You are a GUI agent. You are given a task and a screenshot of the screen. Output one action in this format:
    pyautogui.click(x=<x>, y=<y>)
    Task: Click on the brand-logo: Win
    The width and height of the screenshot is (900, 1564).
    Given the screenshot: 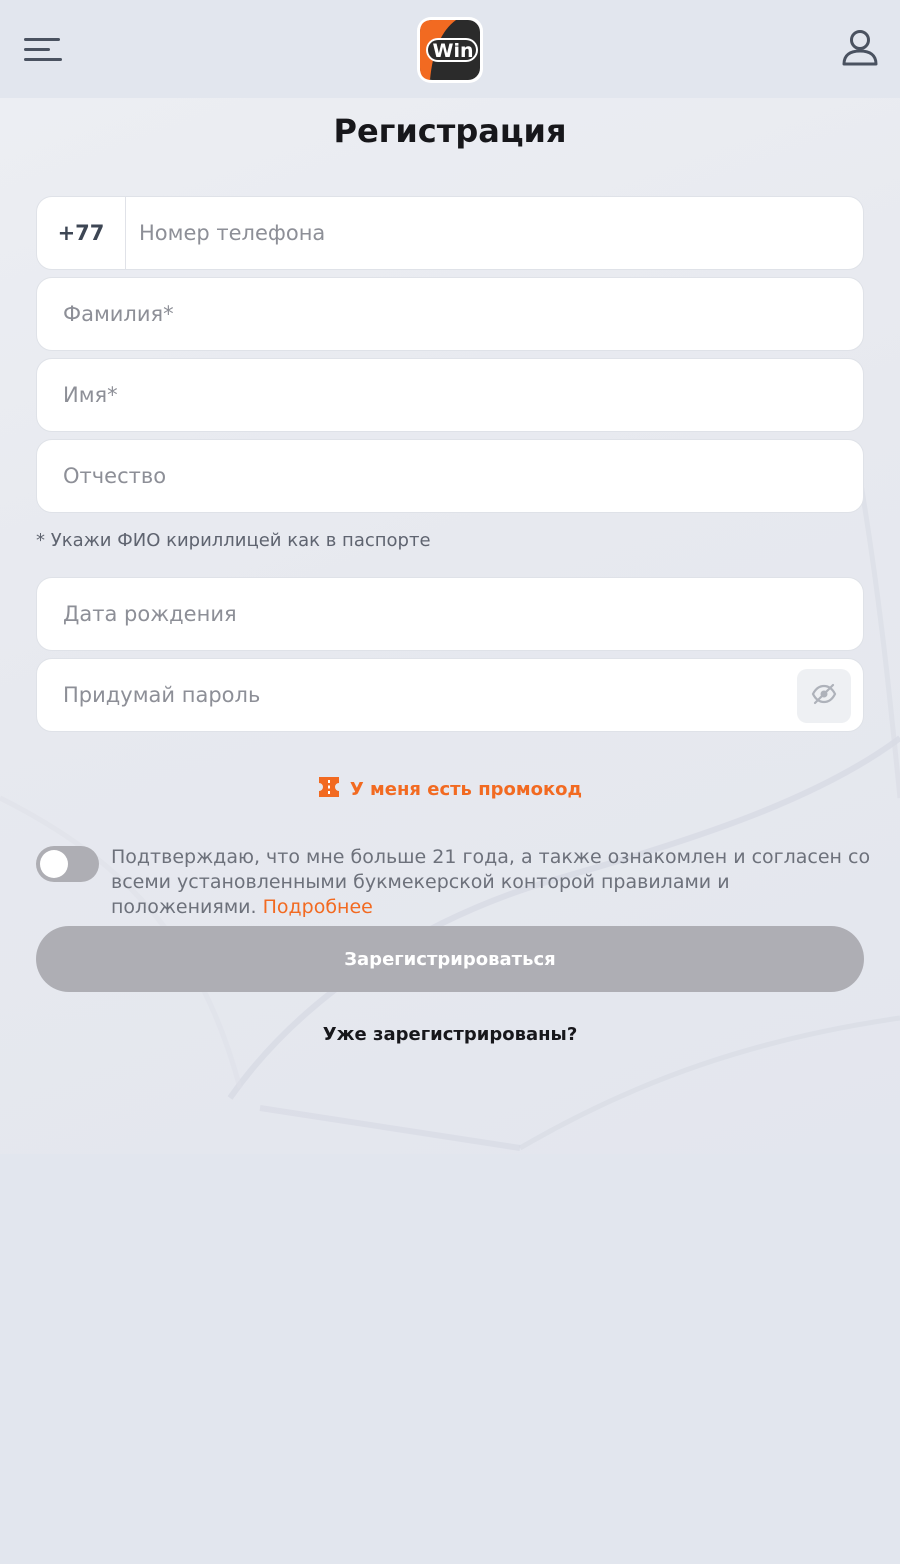 What is the action you would take?
    pyautogui.click(x=450, y=50)
    